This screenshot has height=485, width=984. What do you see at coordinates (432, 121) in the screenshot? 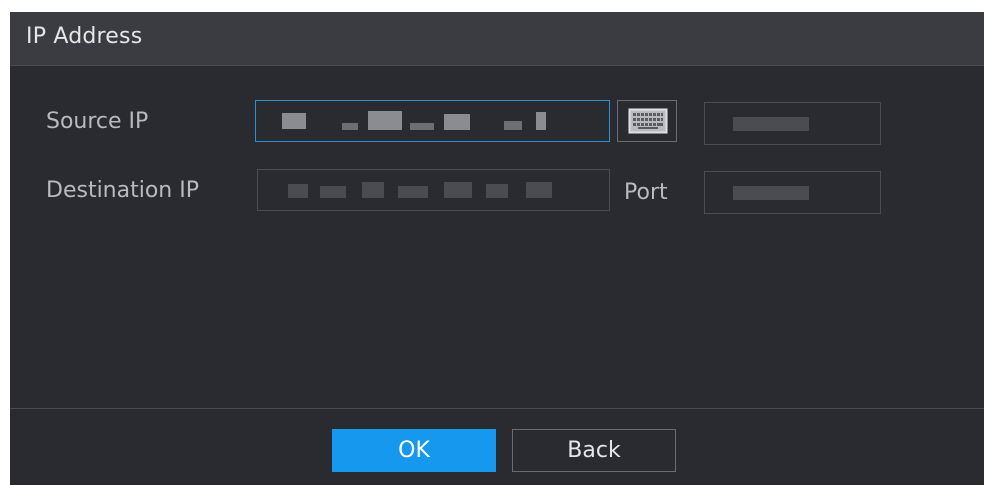
I see `source-ip-input` at bounding box center [432, 121].